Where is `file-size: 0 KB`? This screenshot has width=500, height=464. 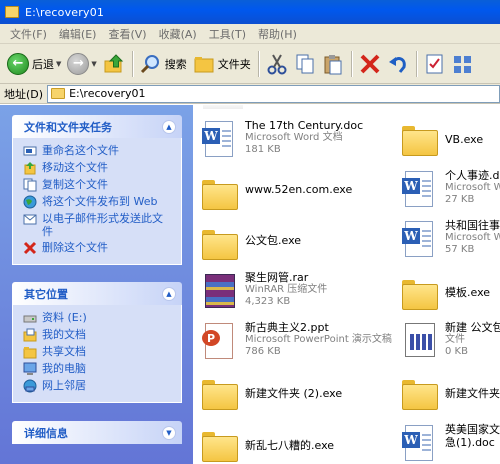 file-size: 0 KB is located at coordinates (456, 351).